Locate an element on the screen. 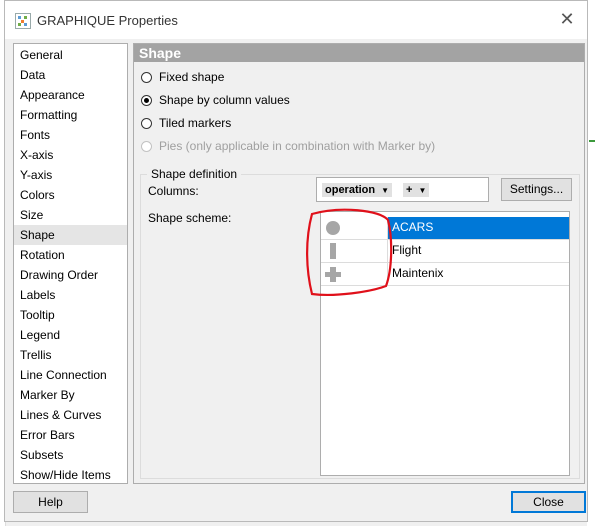  tiled-markers-radio is located at coordinates (146, 123).